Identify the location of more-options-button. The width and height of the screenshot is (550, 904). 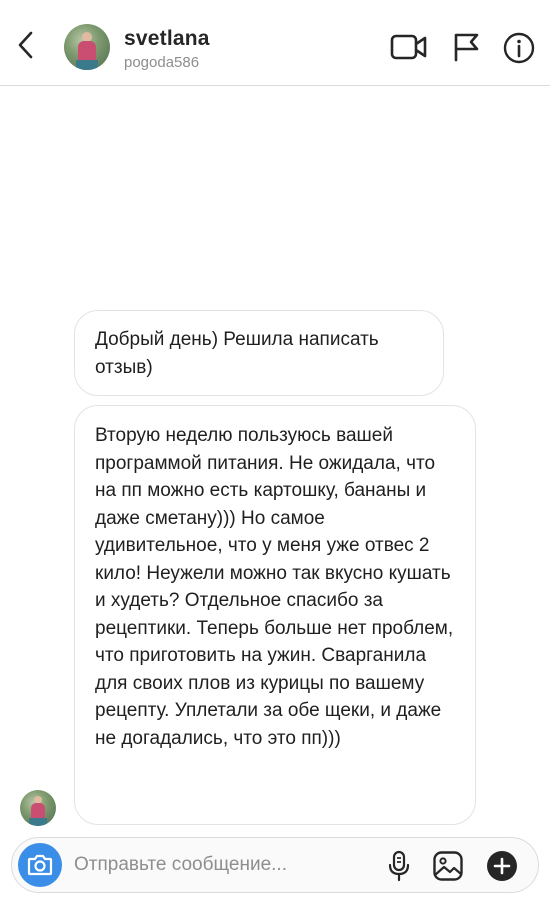
(502, 866).